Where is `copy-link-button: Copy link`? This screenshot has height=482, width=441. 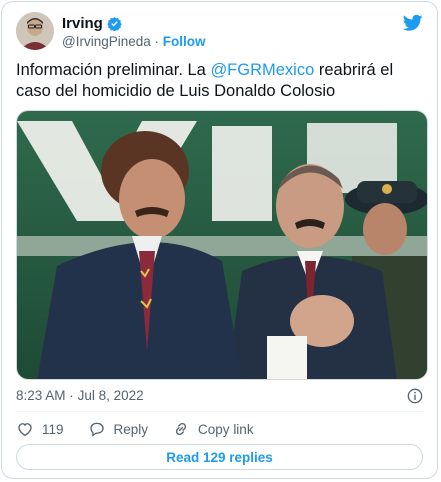
copy-link-button: Copy link is located at coordinates (213, 429).